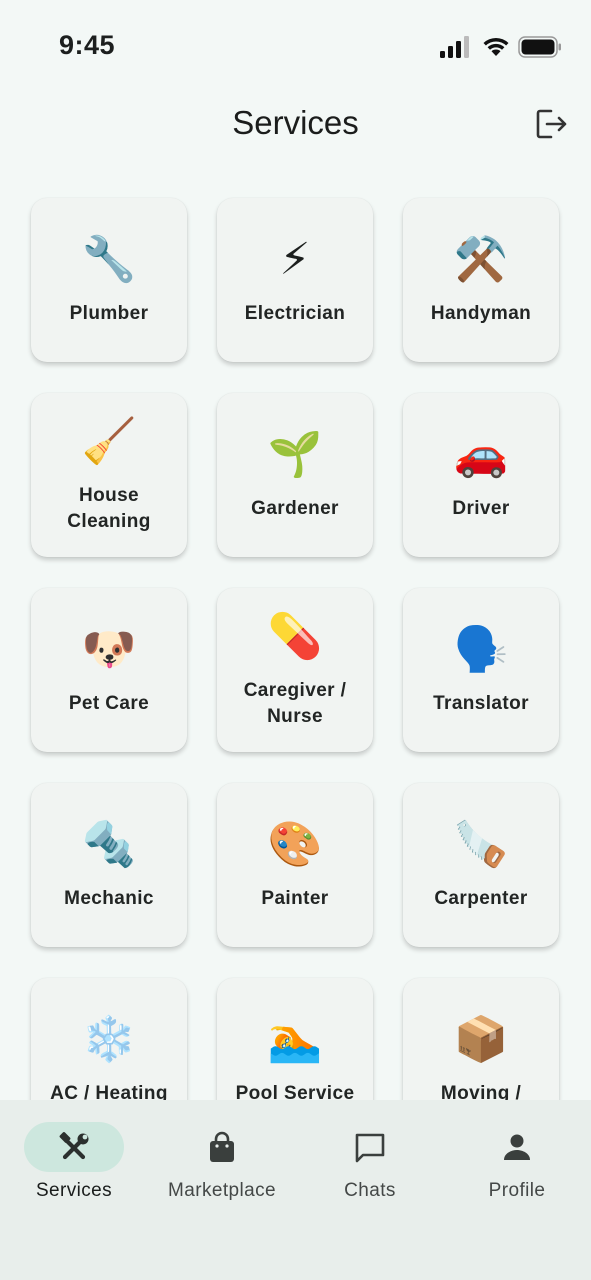 Image resolution: width=591 pixels, height=1280 pixels. I want to click on service-card-electrician: ⚡ Electrician, so click(295, 280).